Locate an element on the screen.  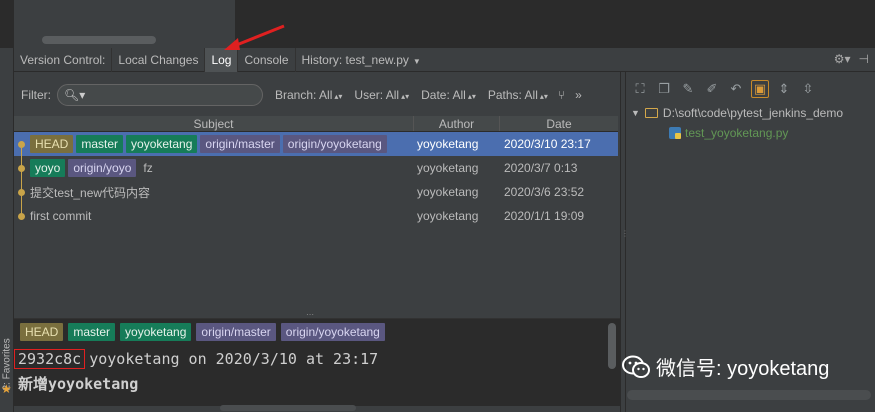
tree-folder-node: ▼ D:\soft\code\pytest_jenkins_demo is located at coordinates (737, 113).